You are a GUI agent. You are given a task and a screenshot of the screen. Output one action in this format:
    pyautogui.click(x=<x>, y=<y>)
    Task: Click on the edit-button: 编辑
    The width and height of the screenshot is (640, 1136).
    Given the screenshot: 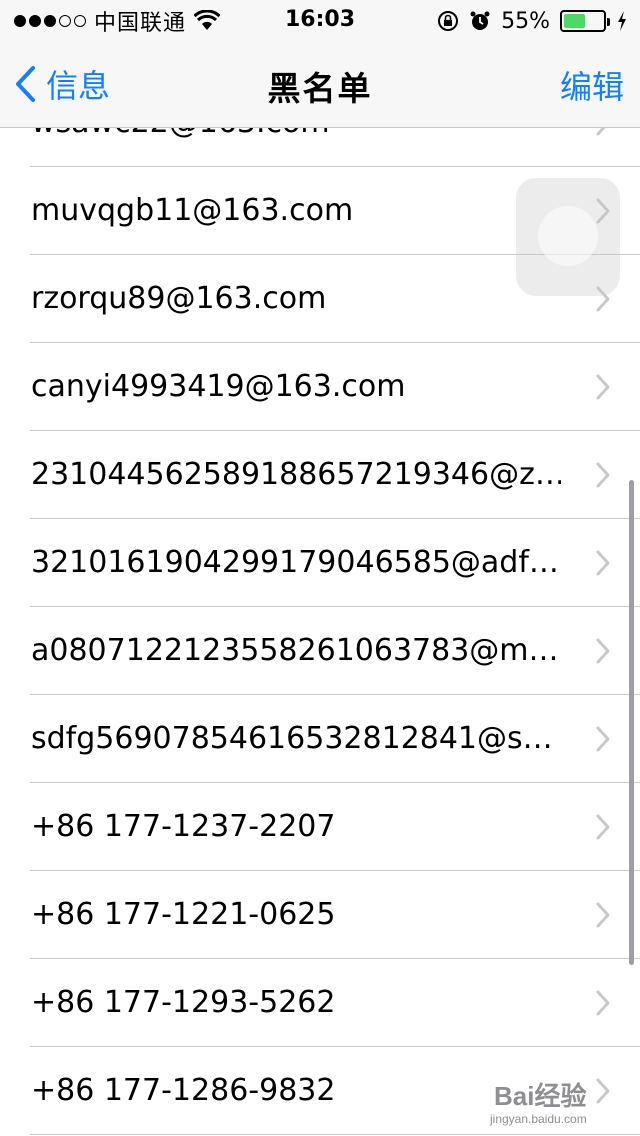 What is the action you would take?
    pyautogui.click(x=592, y=85)
    